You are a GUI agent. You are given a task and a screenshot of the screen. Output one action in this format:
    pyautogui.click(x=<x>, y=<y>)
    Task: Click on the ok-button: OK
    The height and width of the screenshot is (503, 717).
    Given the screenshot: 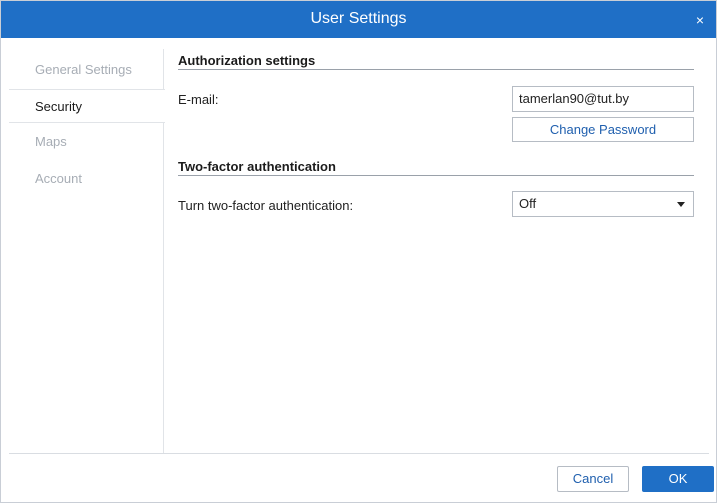 What is the action you would take?
    pyautogui.click(x=678, y=479)
    